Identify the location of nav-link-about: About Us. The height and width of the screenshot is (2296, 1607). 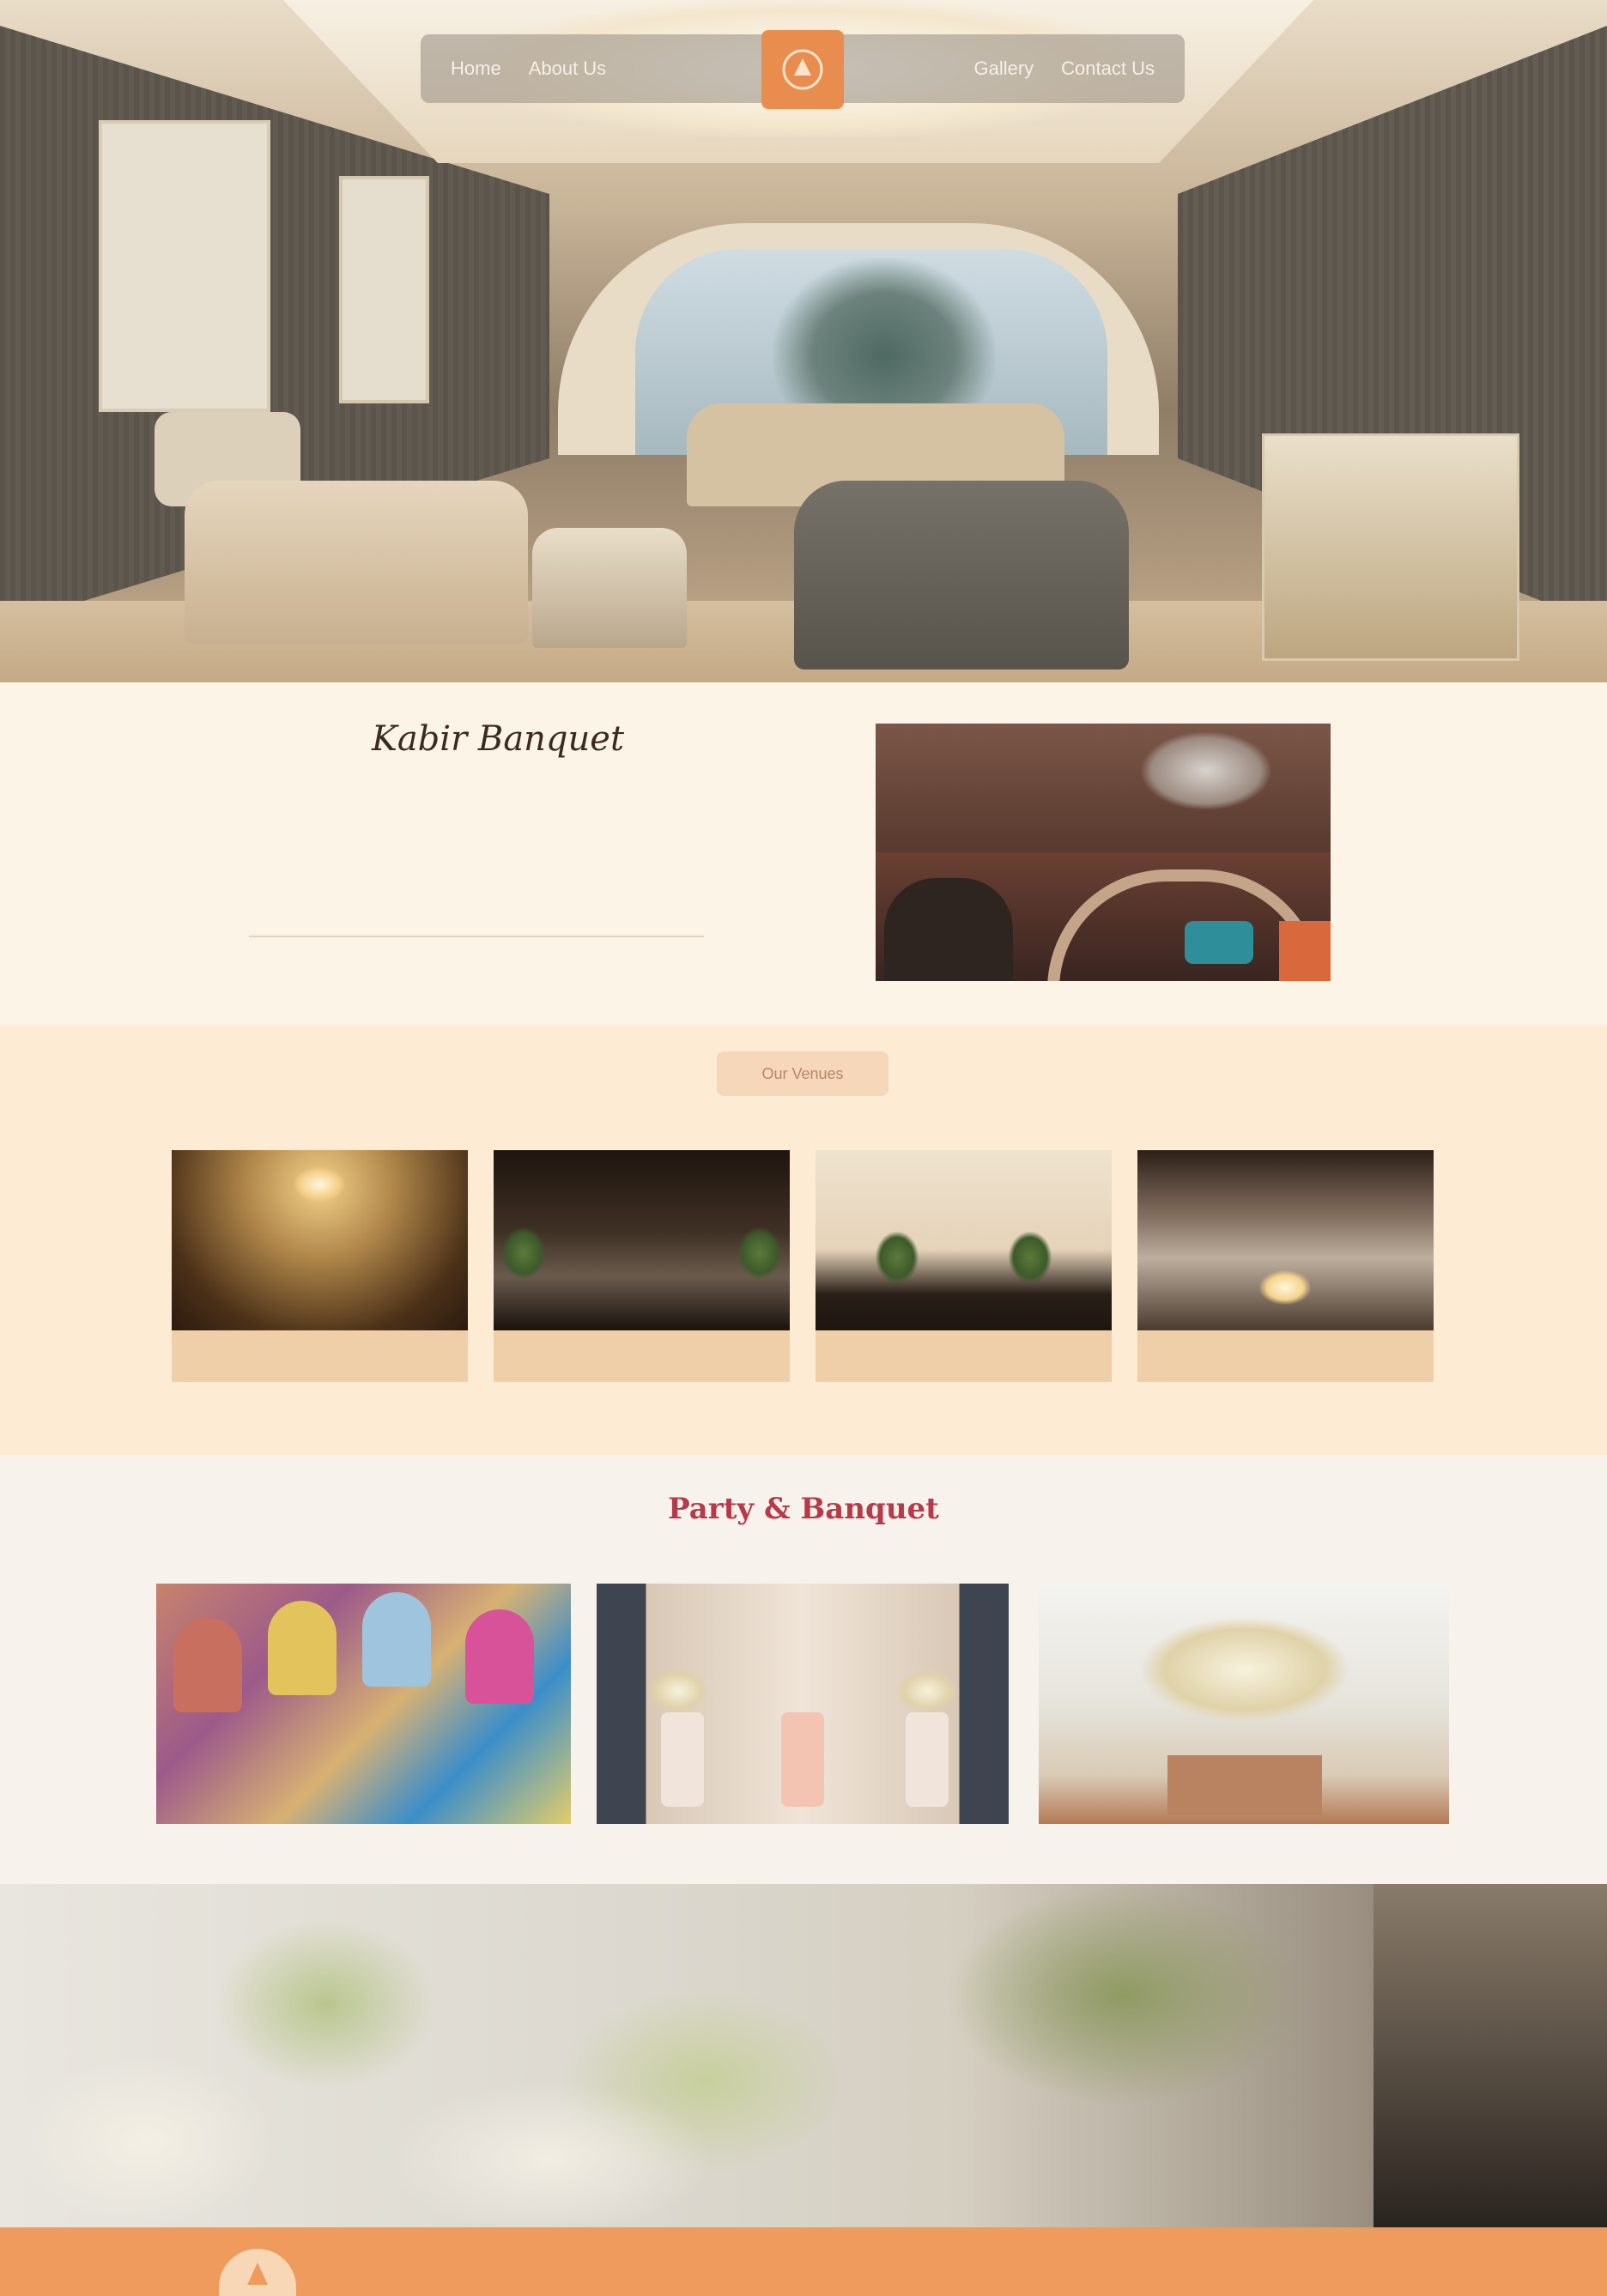
(568, 69).